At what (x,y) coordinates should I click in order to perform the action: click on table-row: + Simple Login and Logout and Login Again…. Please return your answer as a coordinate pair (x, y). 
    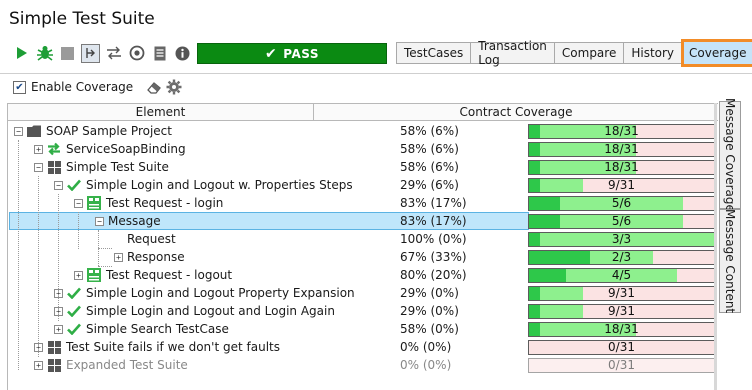
    Looking at the image, I should click on (363, 311).